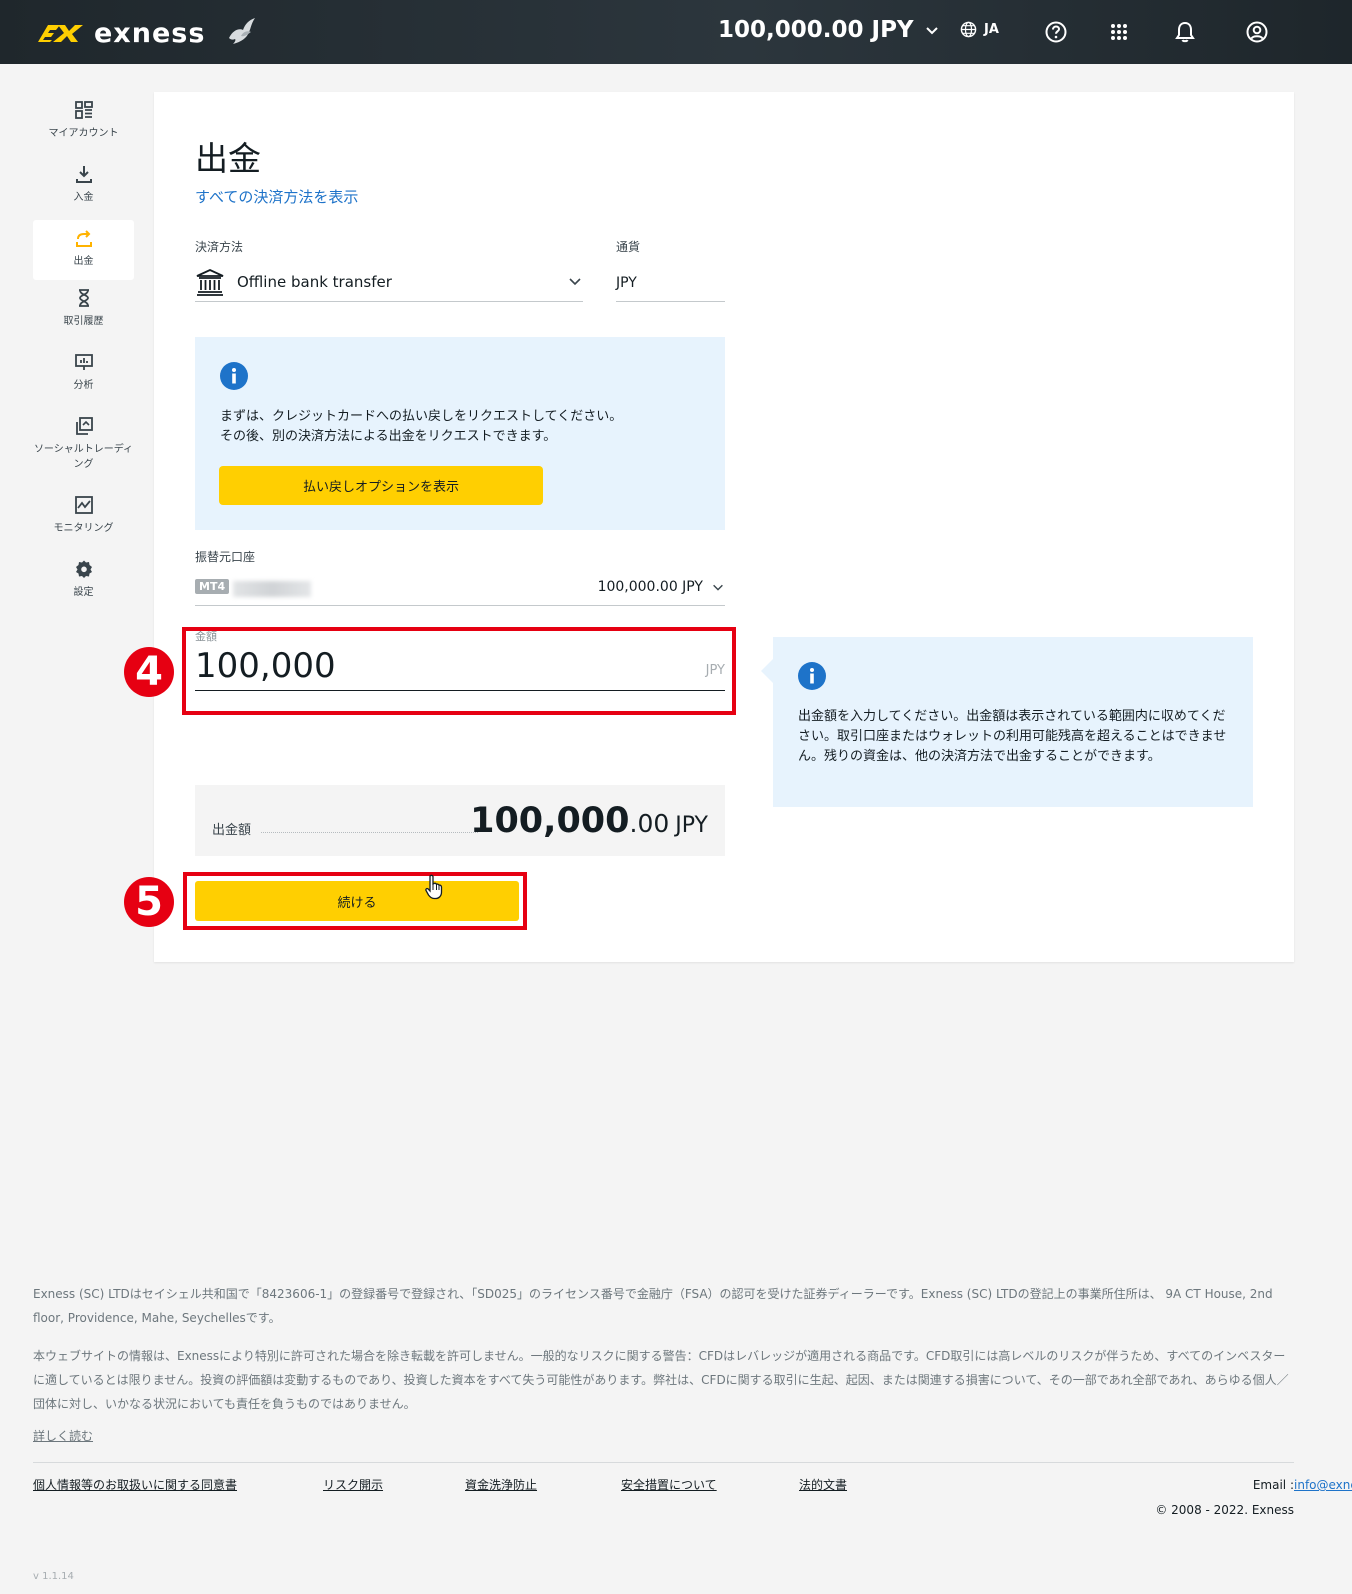 This screenshot has height=1594, width=1352. Describe the element at coordinates (83, 298) in the screenshot. I see `hourglass-icon` at that location.